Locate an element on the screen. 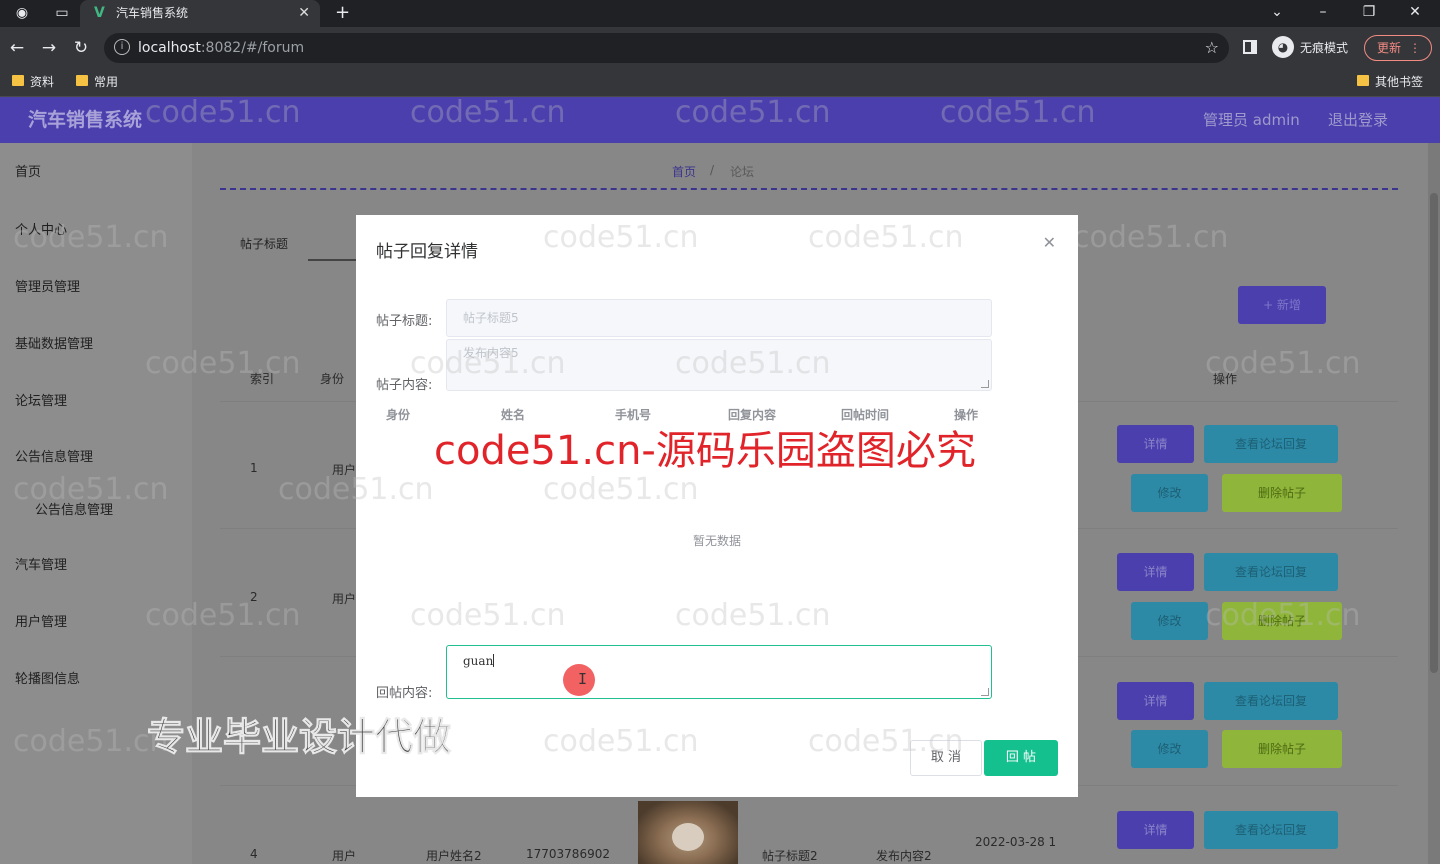  red-watermark: code51.cn-源码乐园盗图必究 is located at coordinates (705, 451).